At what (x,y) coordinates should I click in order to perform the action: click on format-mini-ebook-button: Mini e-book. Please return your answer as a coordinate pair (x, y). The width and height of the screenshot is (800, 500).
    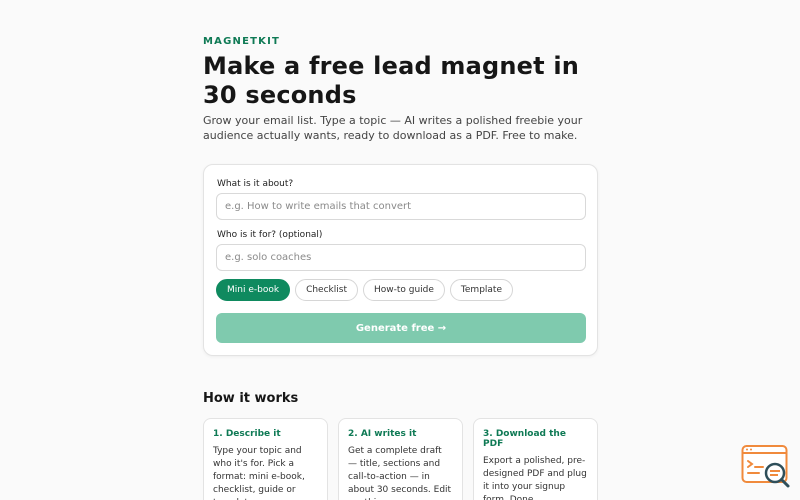
    Looking at the image, I should click on (253, 290).